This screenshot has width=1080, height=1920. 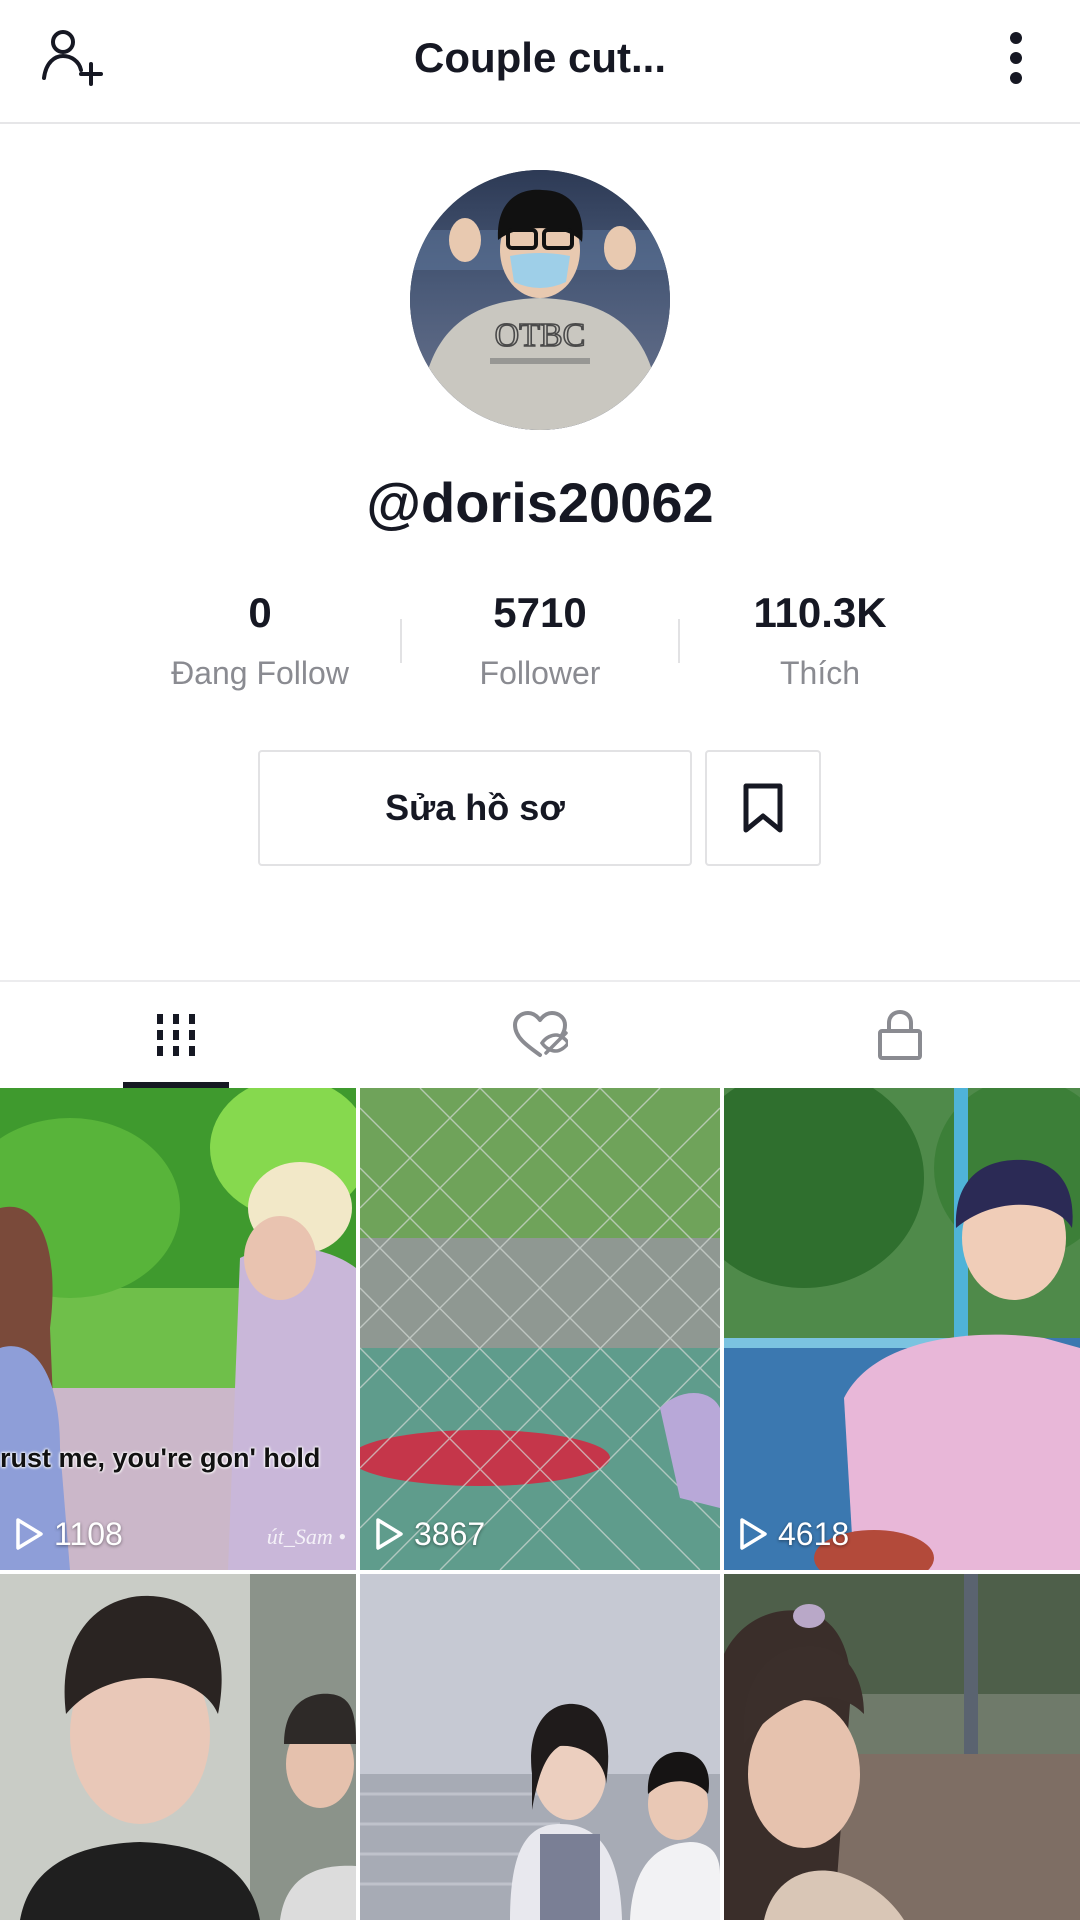 I want to click on bookmark-icon, so click(x=763, y=808).